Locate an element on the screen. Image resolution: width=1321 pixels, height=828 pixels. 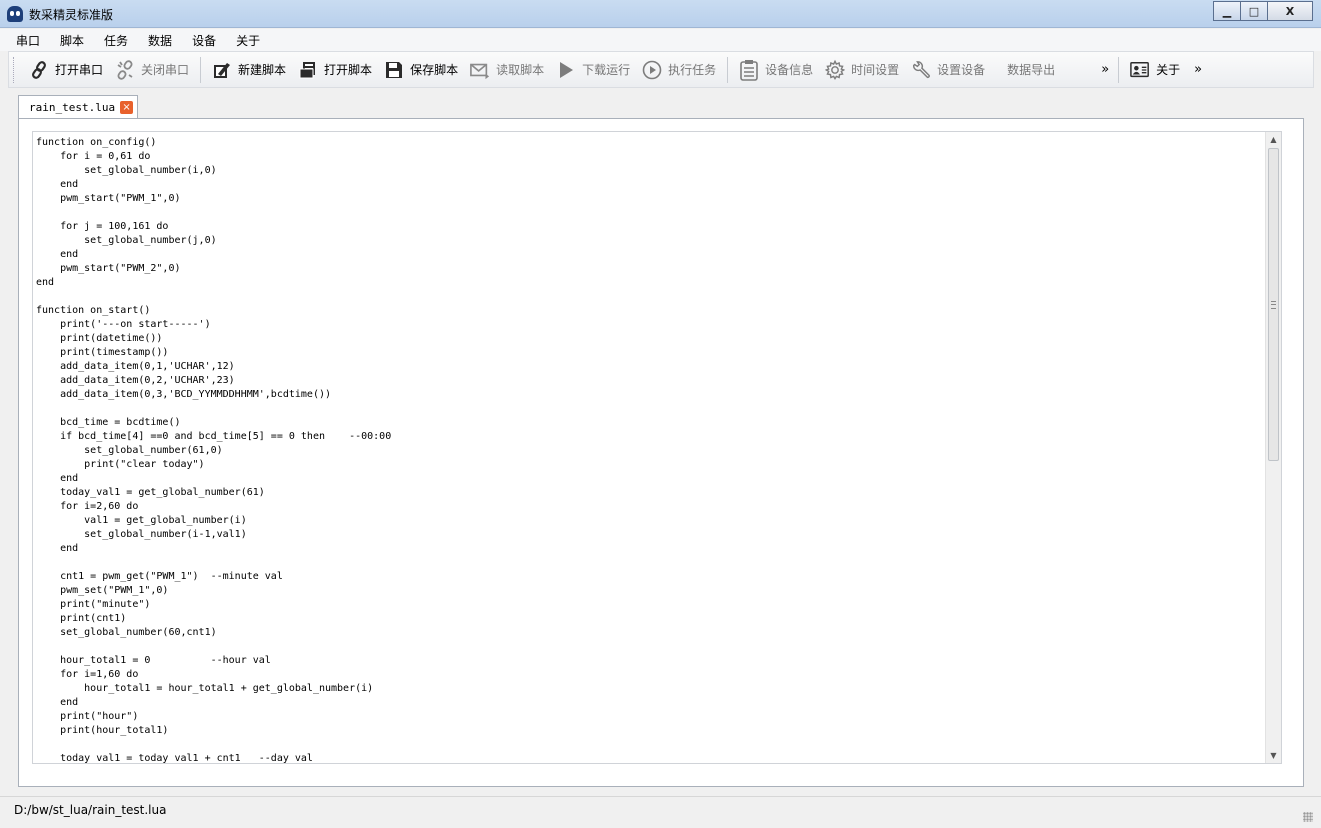
execute-task-button: 执行任务 is located at coordinates (679, 70).